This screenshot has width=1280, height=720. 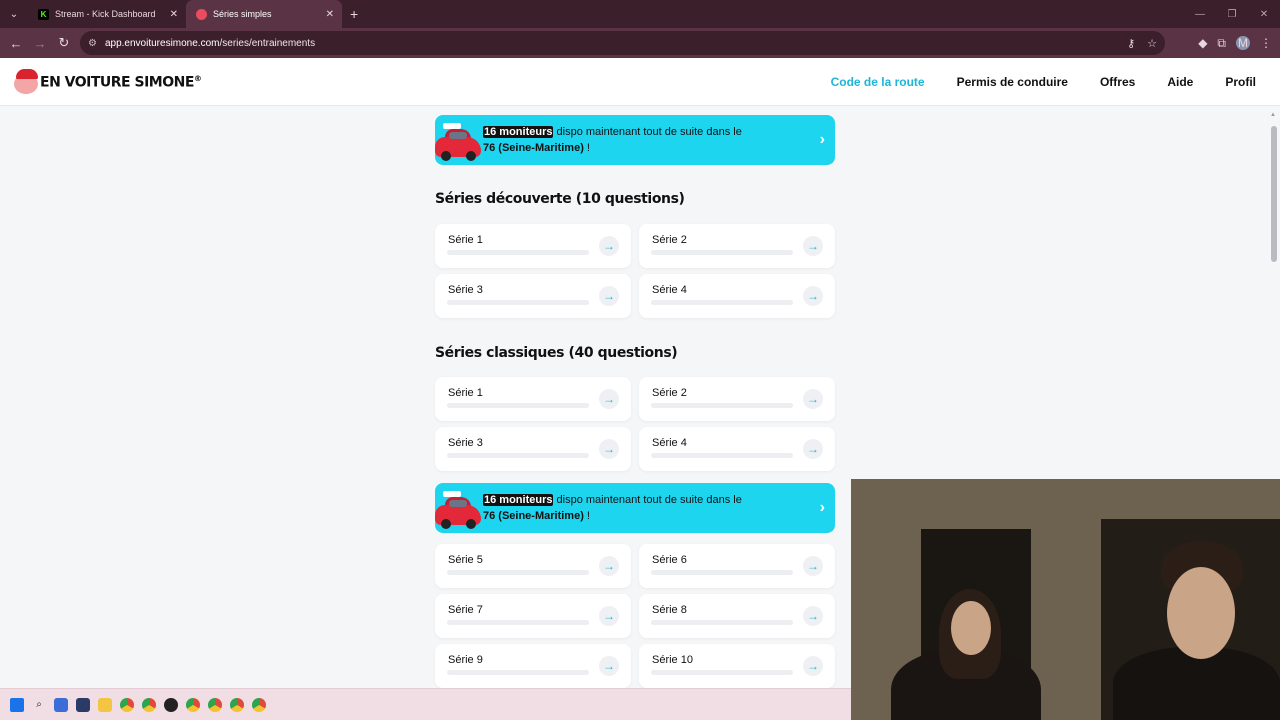 I want to click on back-icon: ←, so click(x=16, y=43).